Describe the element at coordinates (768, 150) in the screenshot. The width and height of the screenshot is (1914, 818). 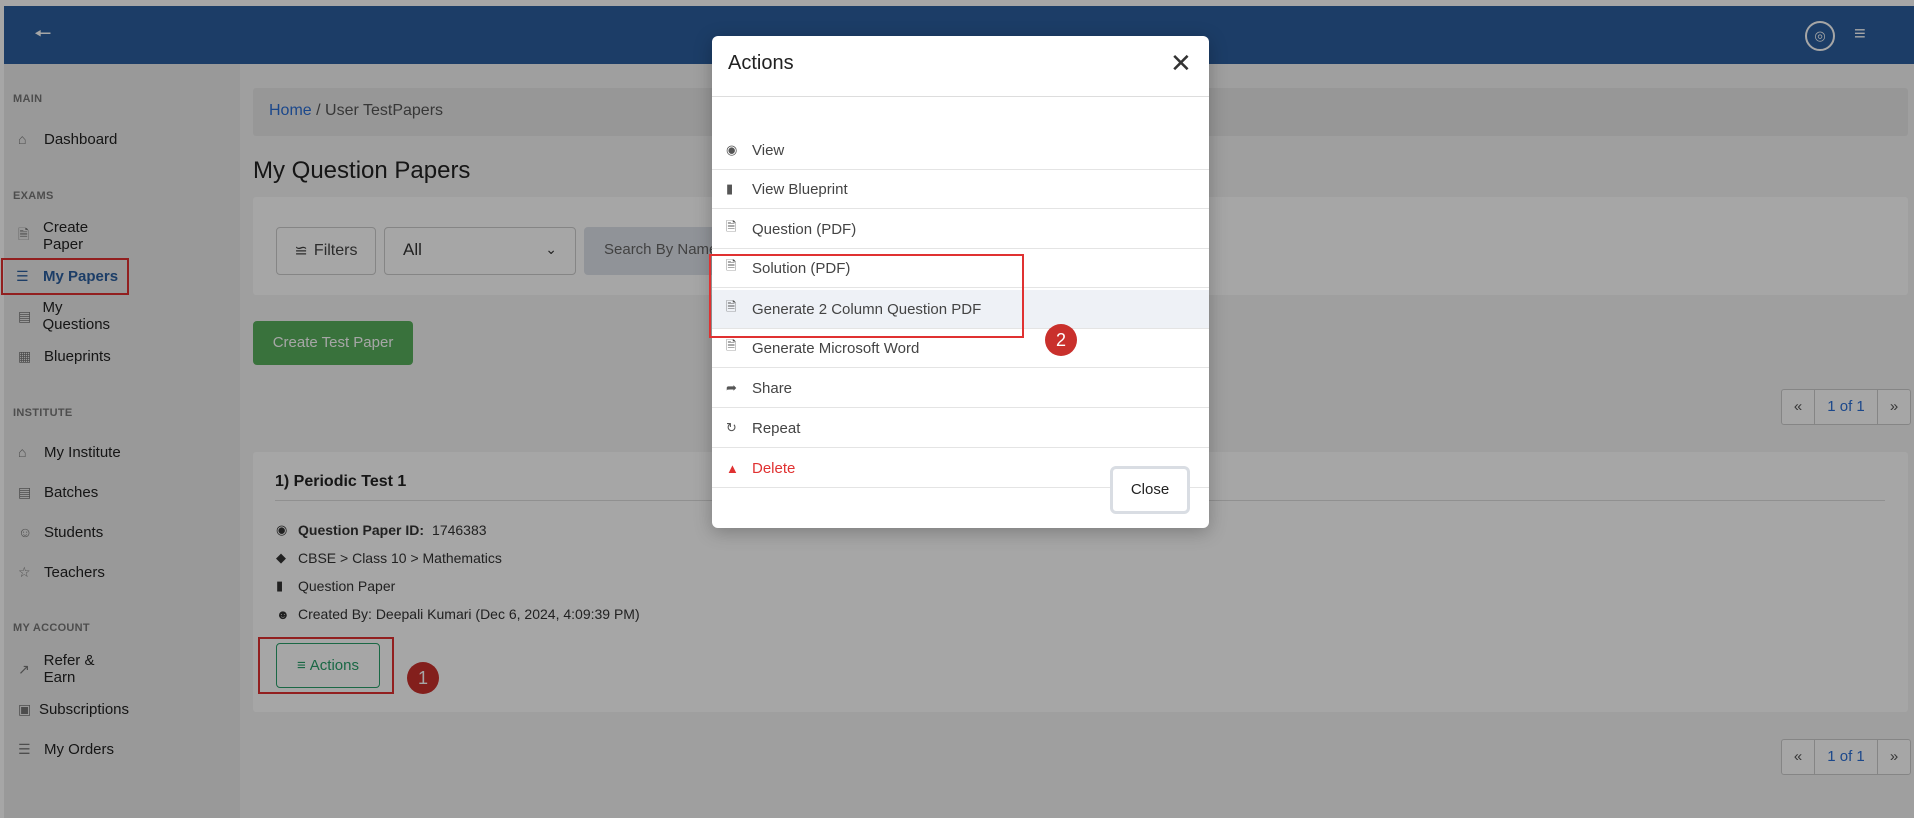
I see `menu-item-label: View` at that location.